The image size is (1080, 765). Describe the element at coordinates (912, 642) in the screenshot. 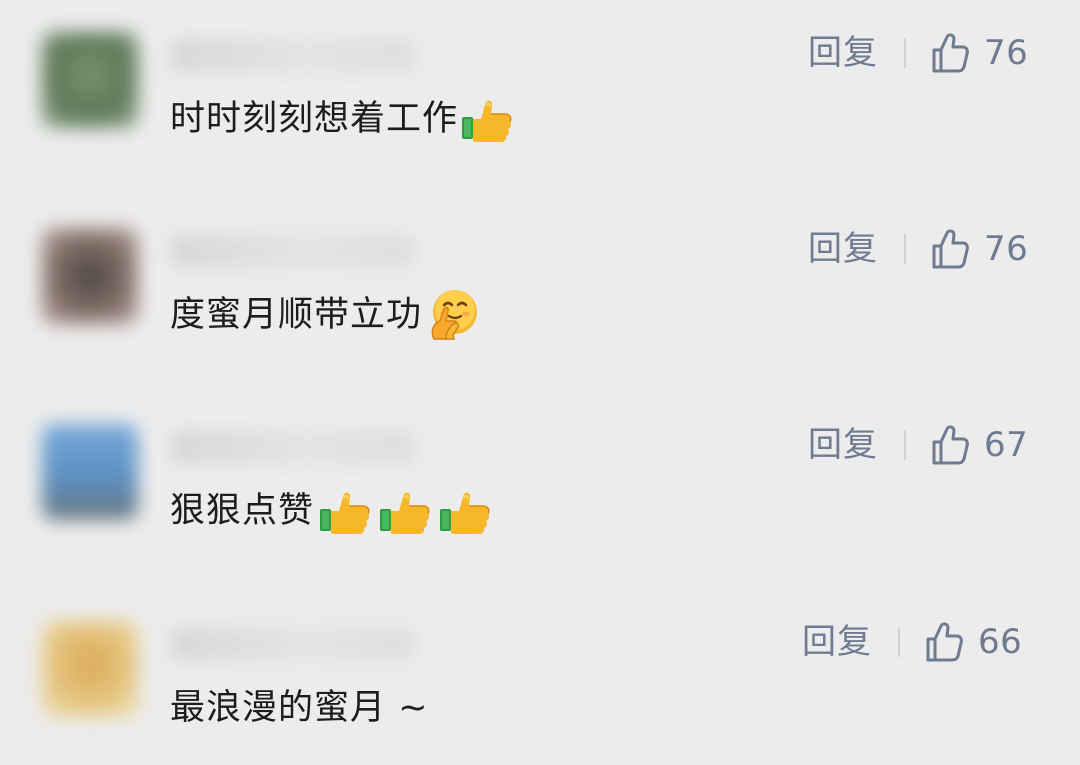

I see `comment-actions: 回复 66` at that location.